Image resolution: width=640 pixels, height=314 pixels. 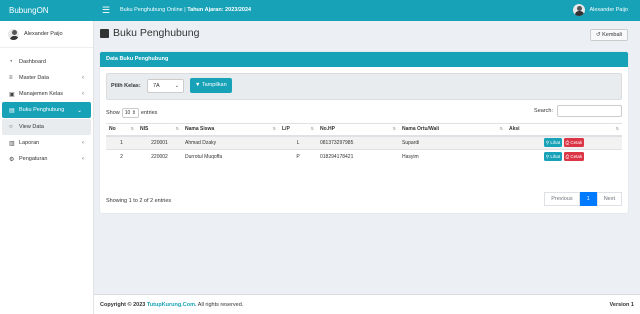 What do you see at coordinates (13, 34) in the screenshot?
I see `sidebar-avatar` at bounding box center [13, 34].